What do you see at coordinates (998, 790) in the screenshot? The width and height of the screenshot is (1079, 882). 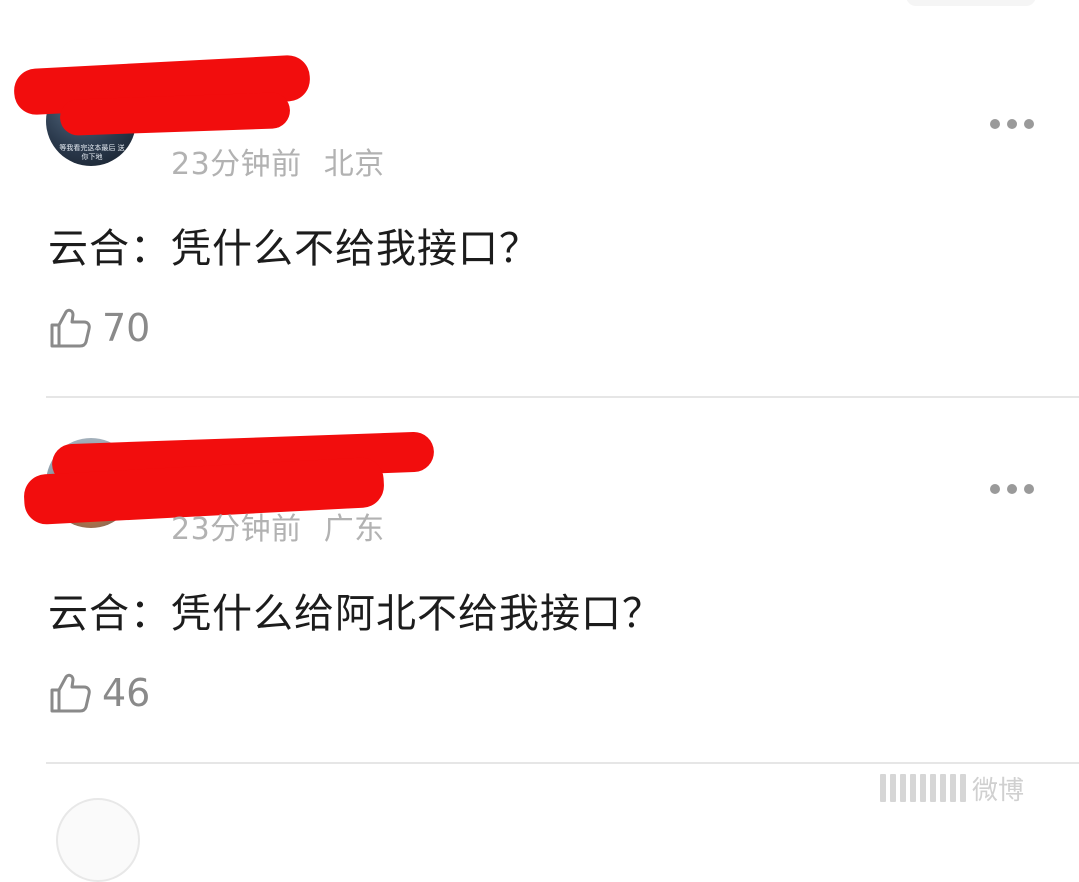 I see `watermark-text: 微博` at bounding box center [998, 790].